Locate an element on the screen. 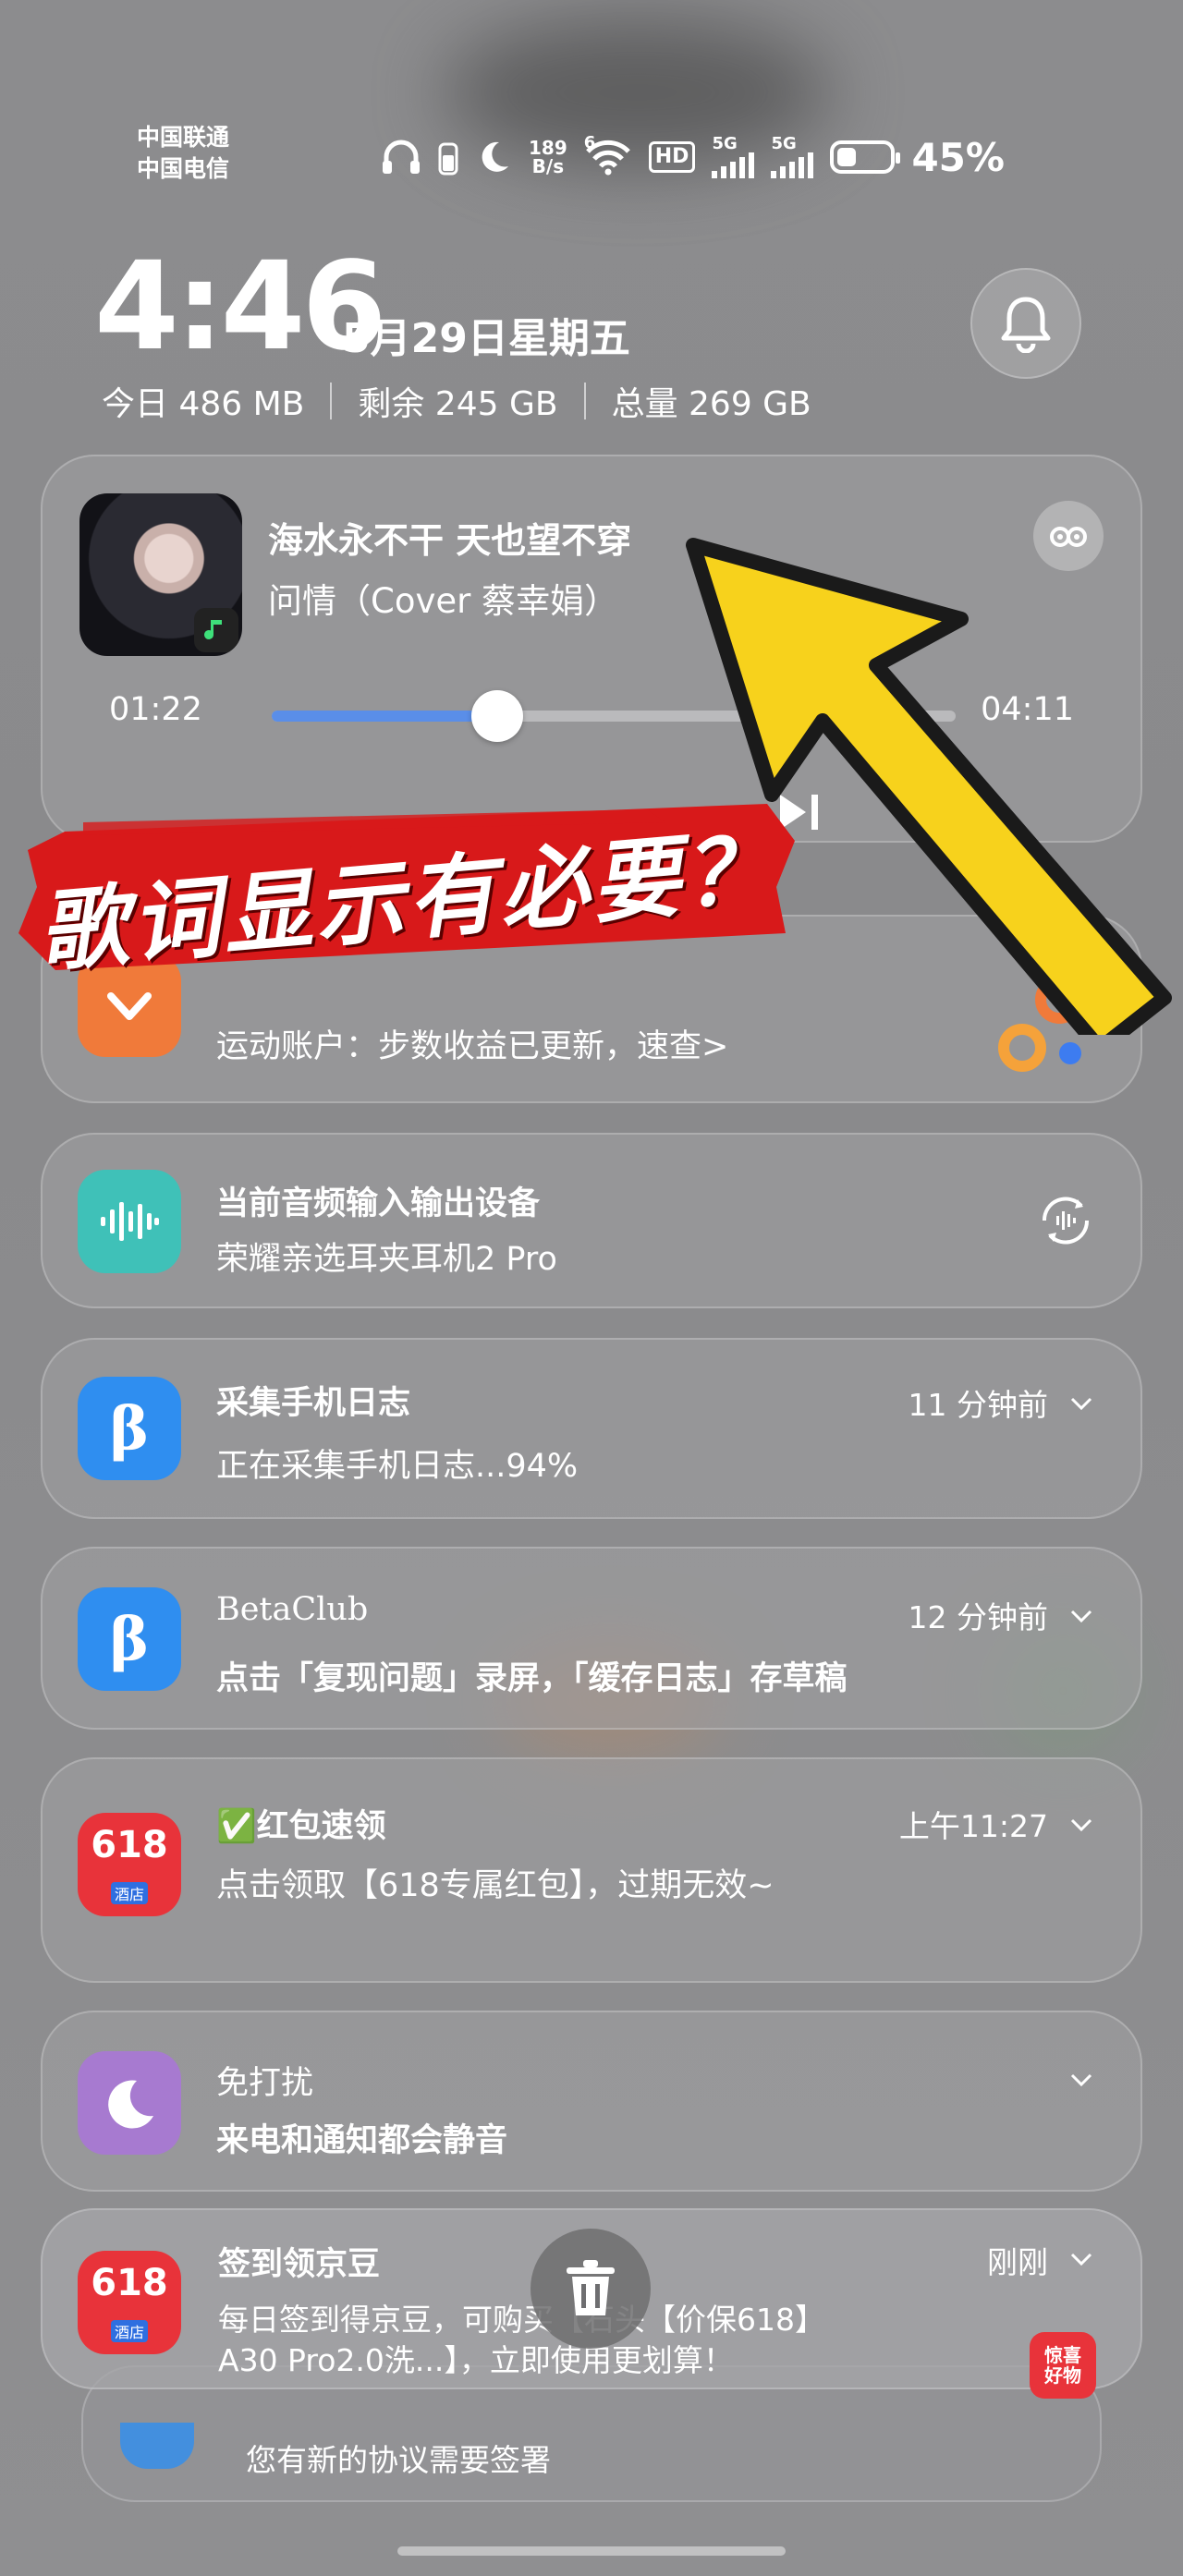 The width and height of the screenshot is (1183, 2576). clear-all-button is located at coordinates (591, 2289).